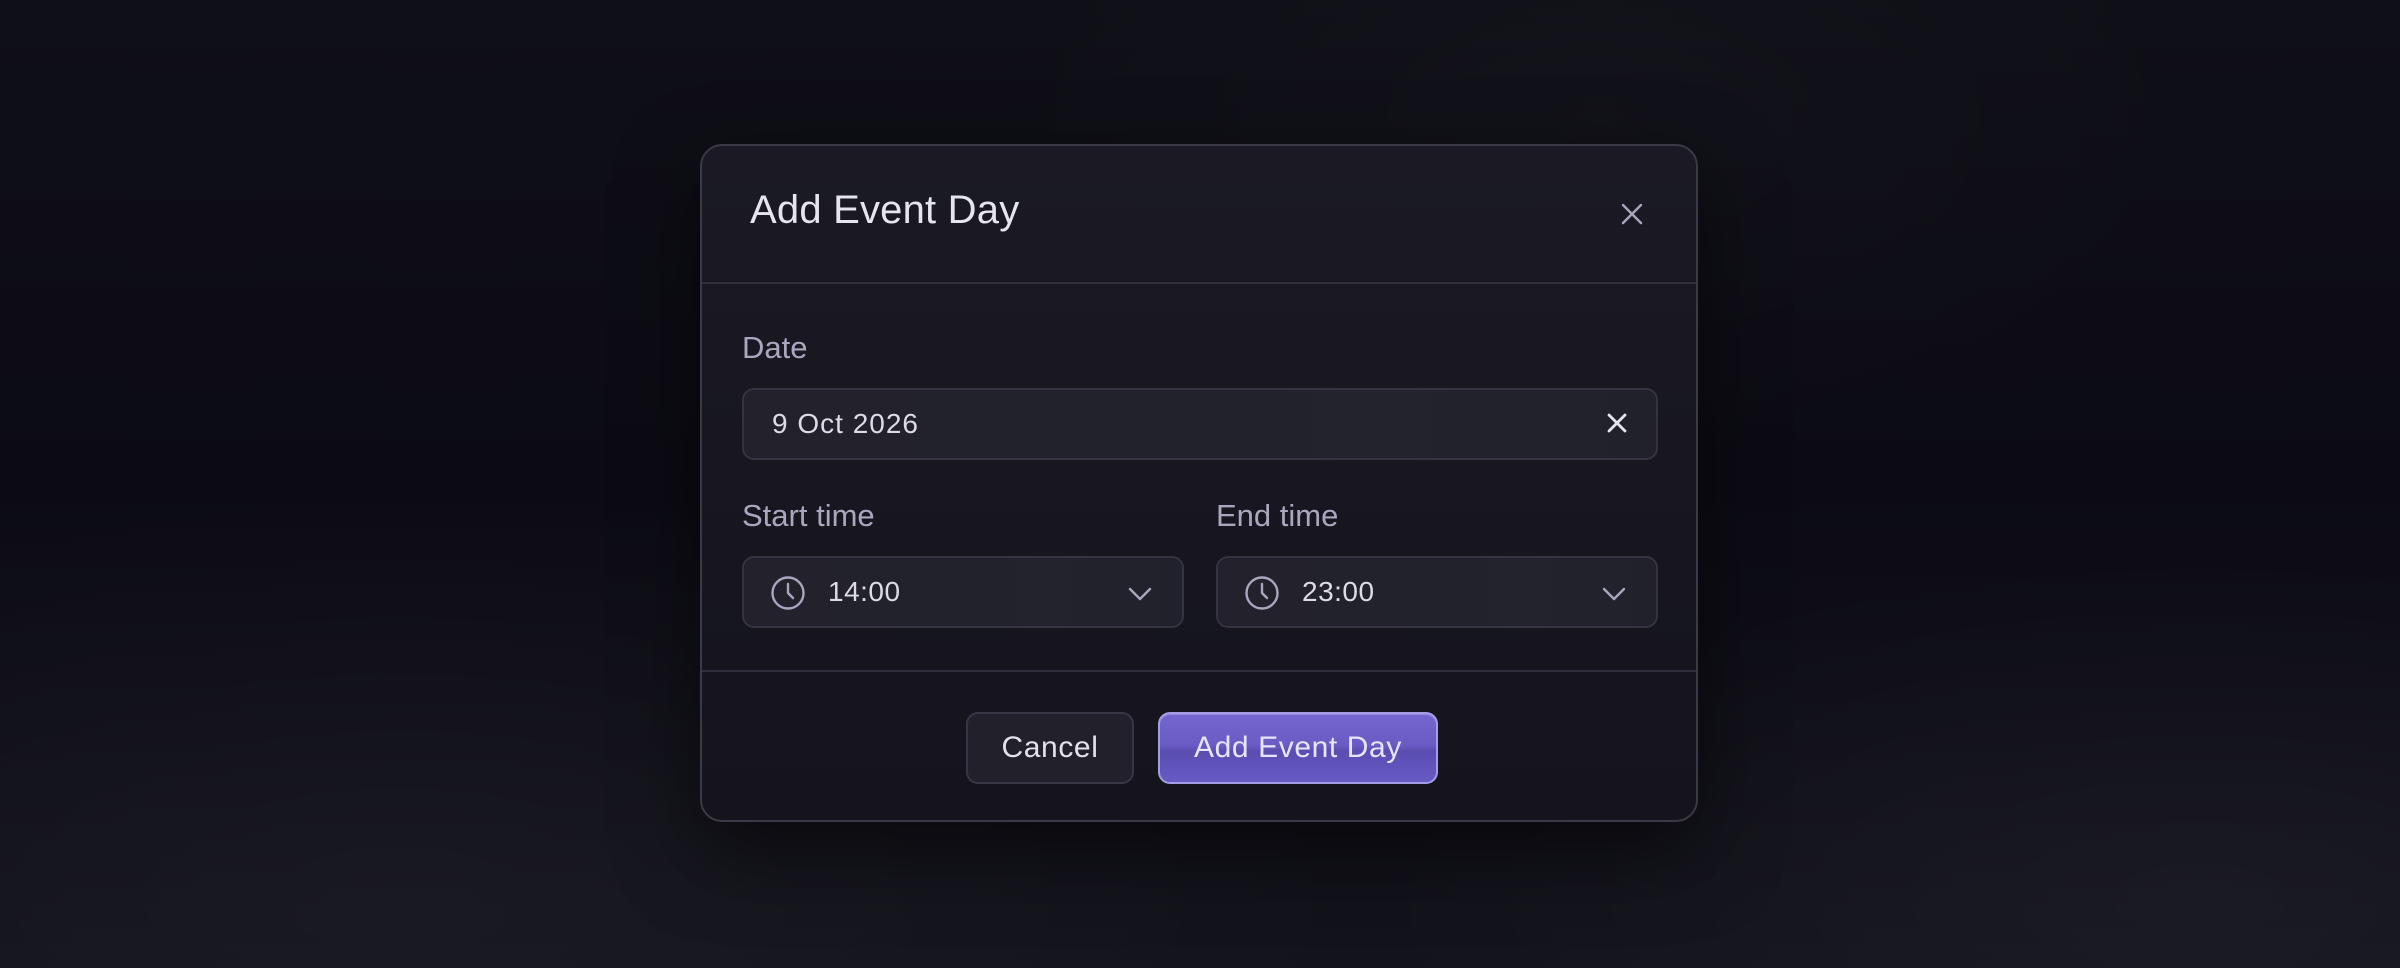 This screenshot has width=2400, height=968. I want to click on close-button, so click(1632, 214).